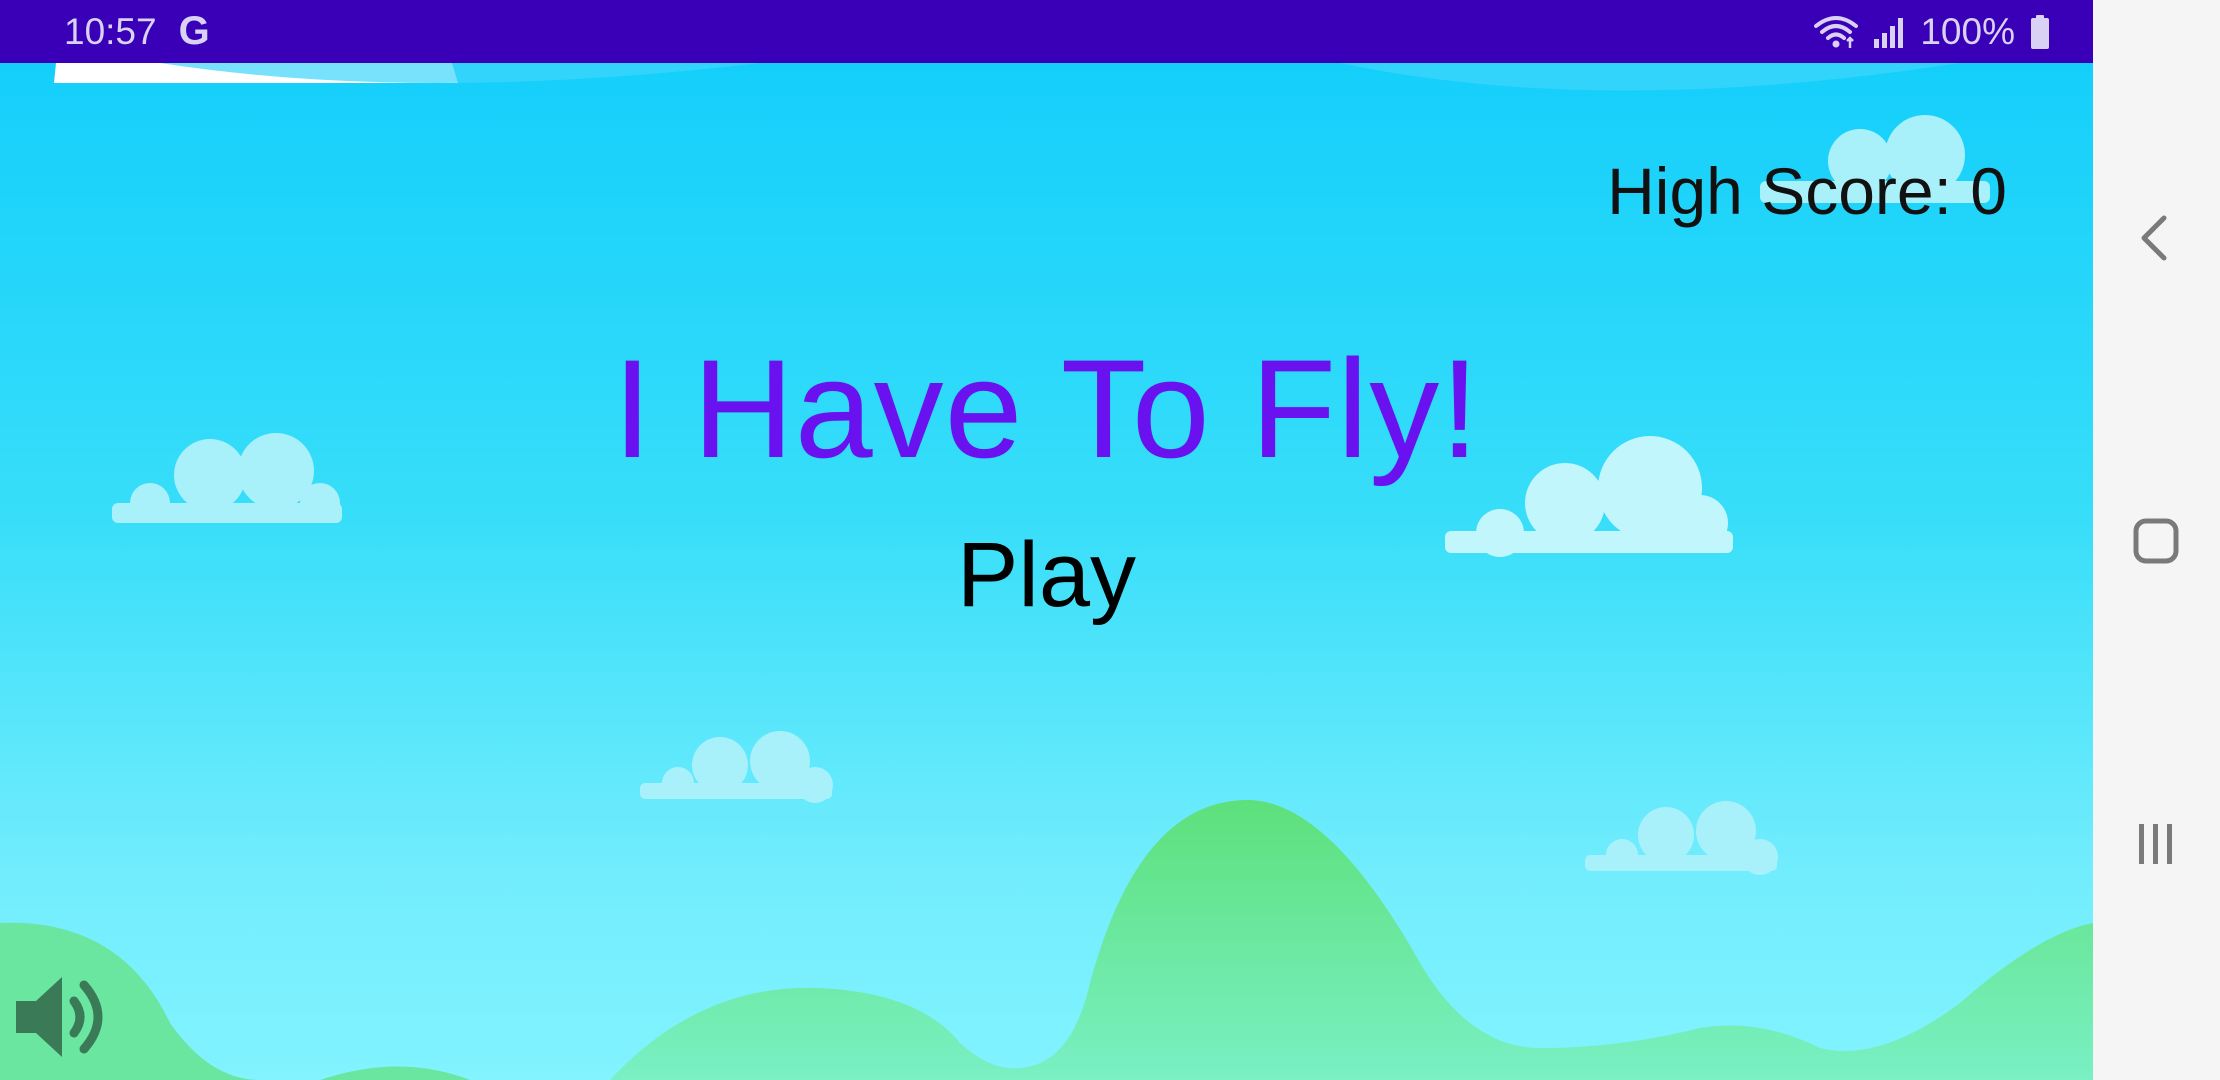 This screenshot has height=1080, width=2220. I want to click on signal-icon, so click(1889, 32).